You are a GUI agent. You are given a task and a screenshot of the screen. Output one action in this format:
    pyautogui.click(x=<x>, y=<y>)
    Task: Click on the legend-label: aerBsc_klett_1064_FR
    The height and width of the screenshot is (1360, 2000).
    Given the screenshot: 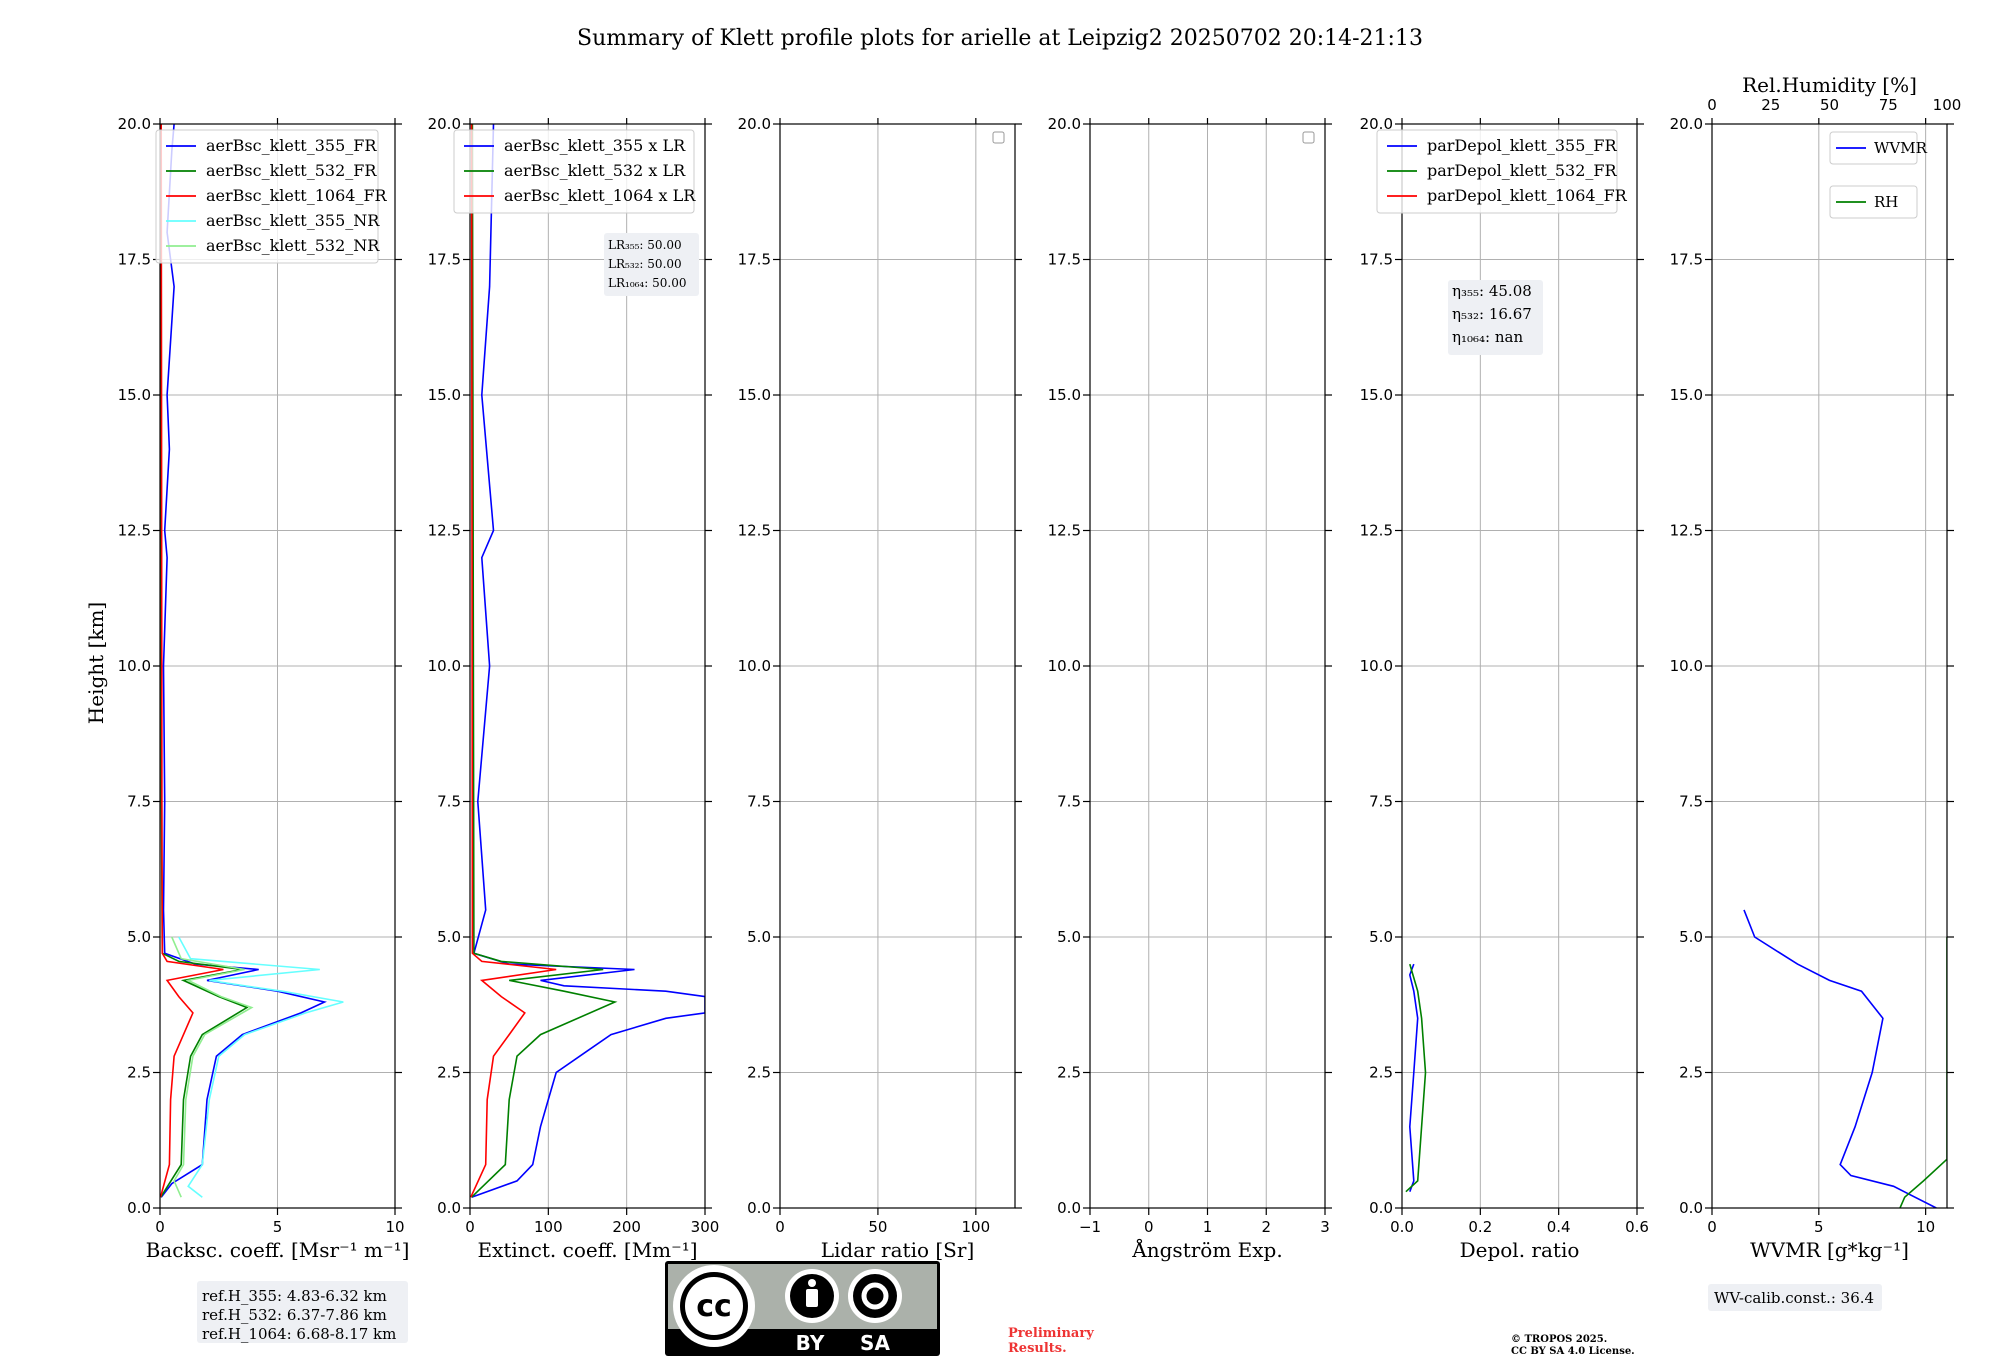 What is the action you would take?
    pyautogui.click(x=297, y=195)
    